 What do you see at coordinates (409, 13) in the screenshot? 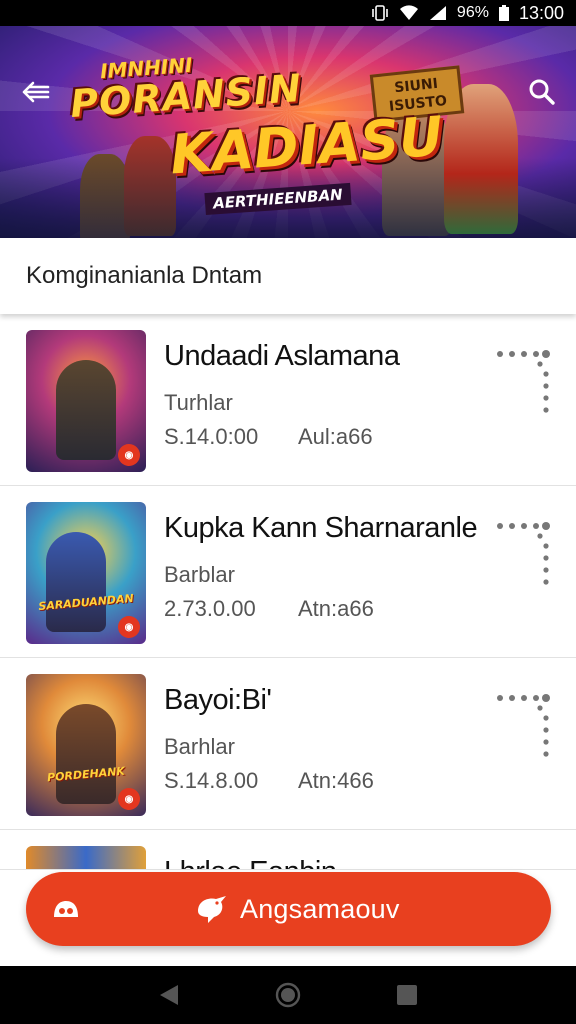
I see `wifi-icon` at bounding box center [409, 13].